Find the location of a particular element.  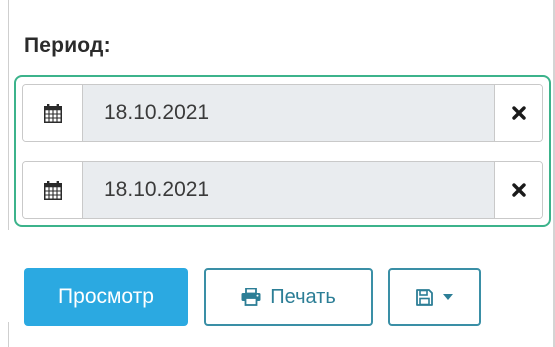

date-from-calendar-button is located at coordinates (53, 113).